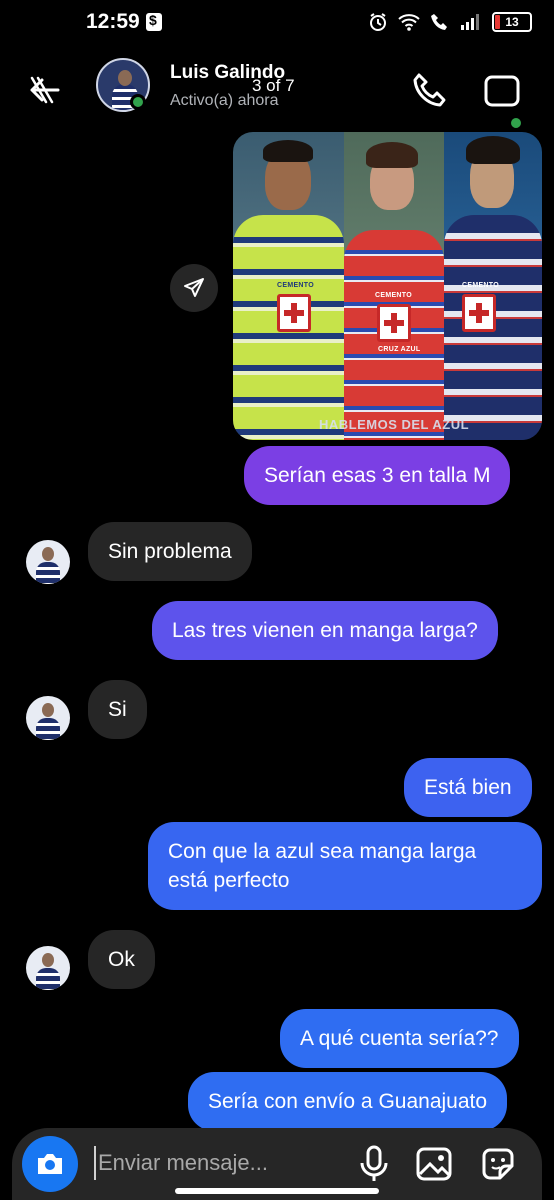  Describe the element at coordinates (439, 22) in the screenshot. I see `wifi-call-icon` at that location.